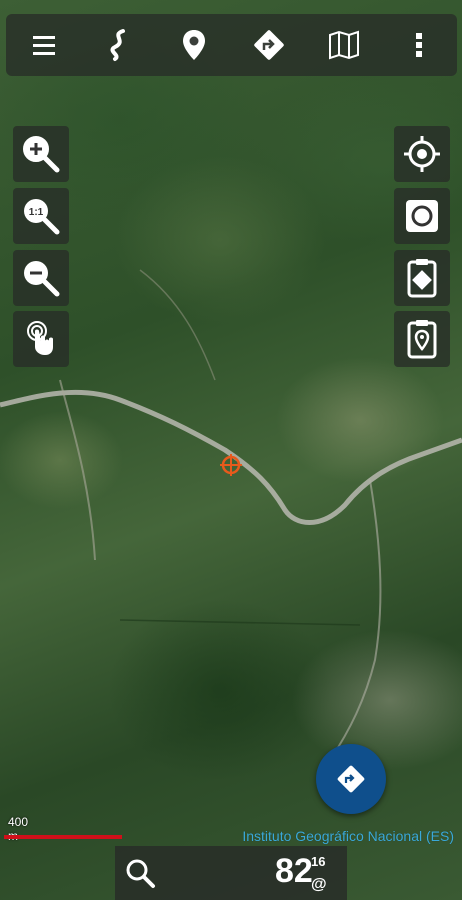 The height and width of the screenshot is (900, 462). I want to click on track-icon, so click(117, 45).